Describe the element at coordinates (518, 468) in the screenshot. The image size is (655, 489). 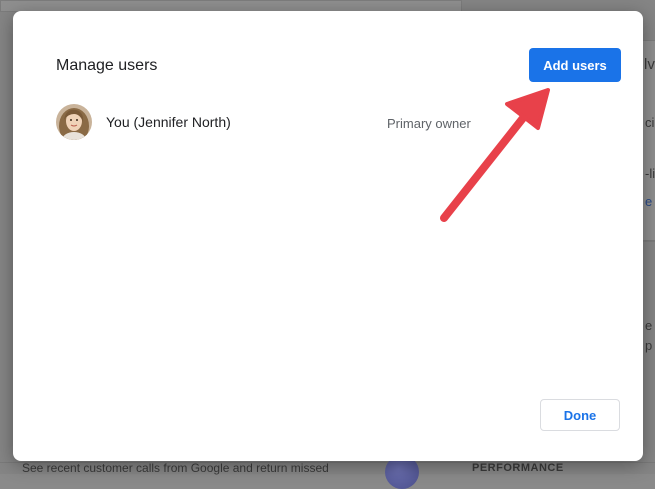
I see `background-section-label: PERFORMANCE` at that location.